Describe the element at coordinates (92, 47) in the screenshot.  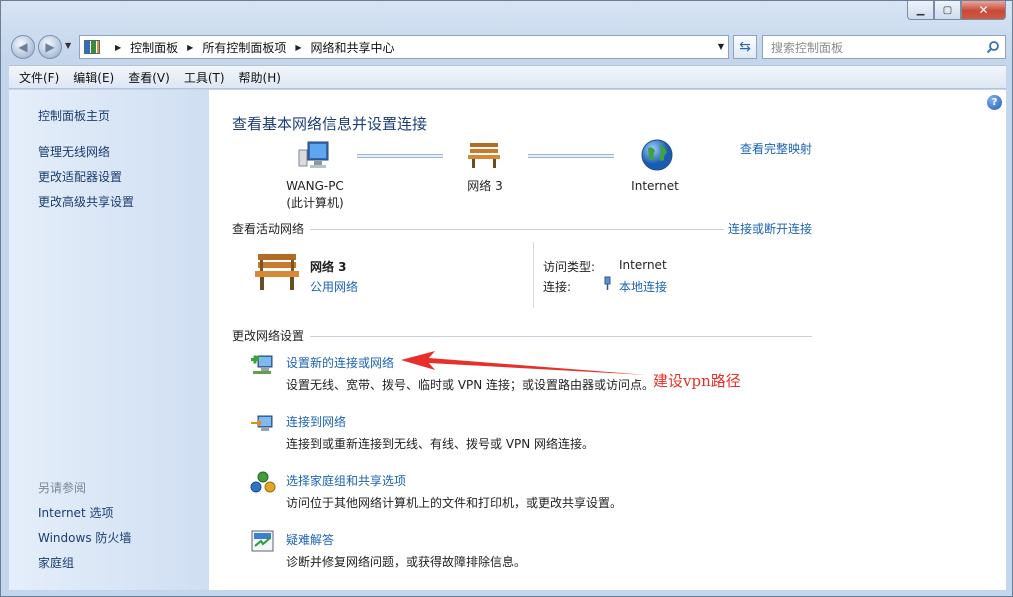
I see `control-panel-icon` at that location.